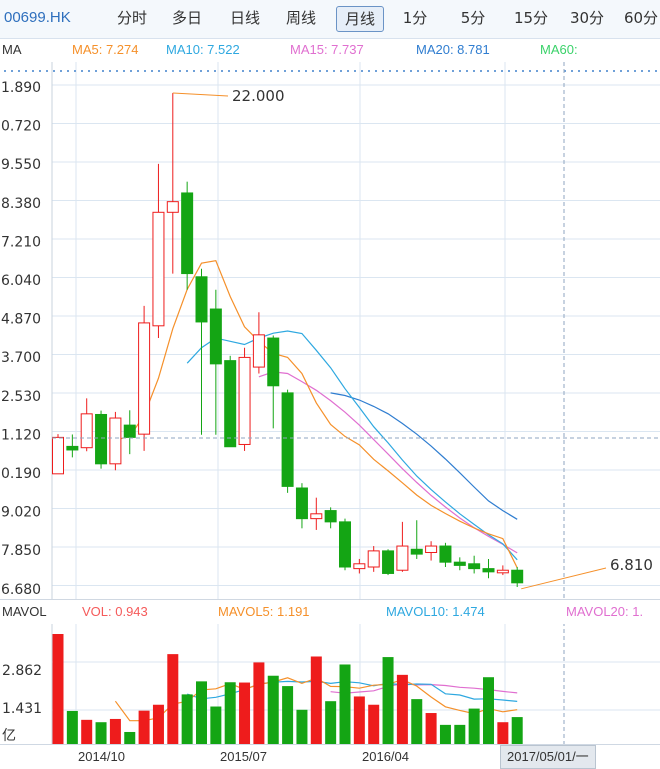  What do you see at coordinates (605, 611) in the screenshot?
I see `mavol20-value: MAVOL20: 1.` at bounding box center [605, 611].